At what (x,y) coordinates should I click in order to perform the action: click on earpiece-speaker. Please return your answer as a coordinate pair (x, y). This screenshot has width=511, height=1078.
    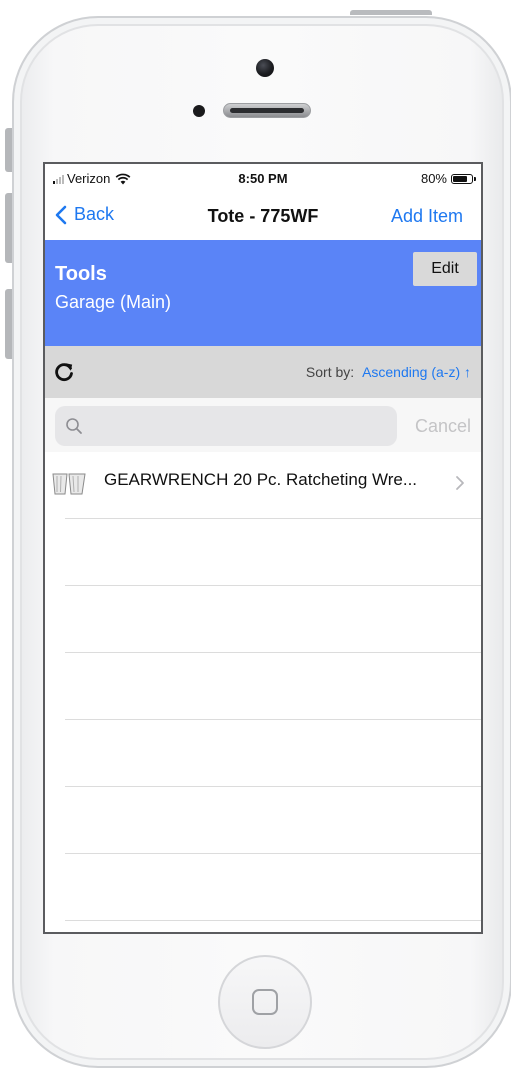
    Looking at the image, I should click on (267, 110).